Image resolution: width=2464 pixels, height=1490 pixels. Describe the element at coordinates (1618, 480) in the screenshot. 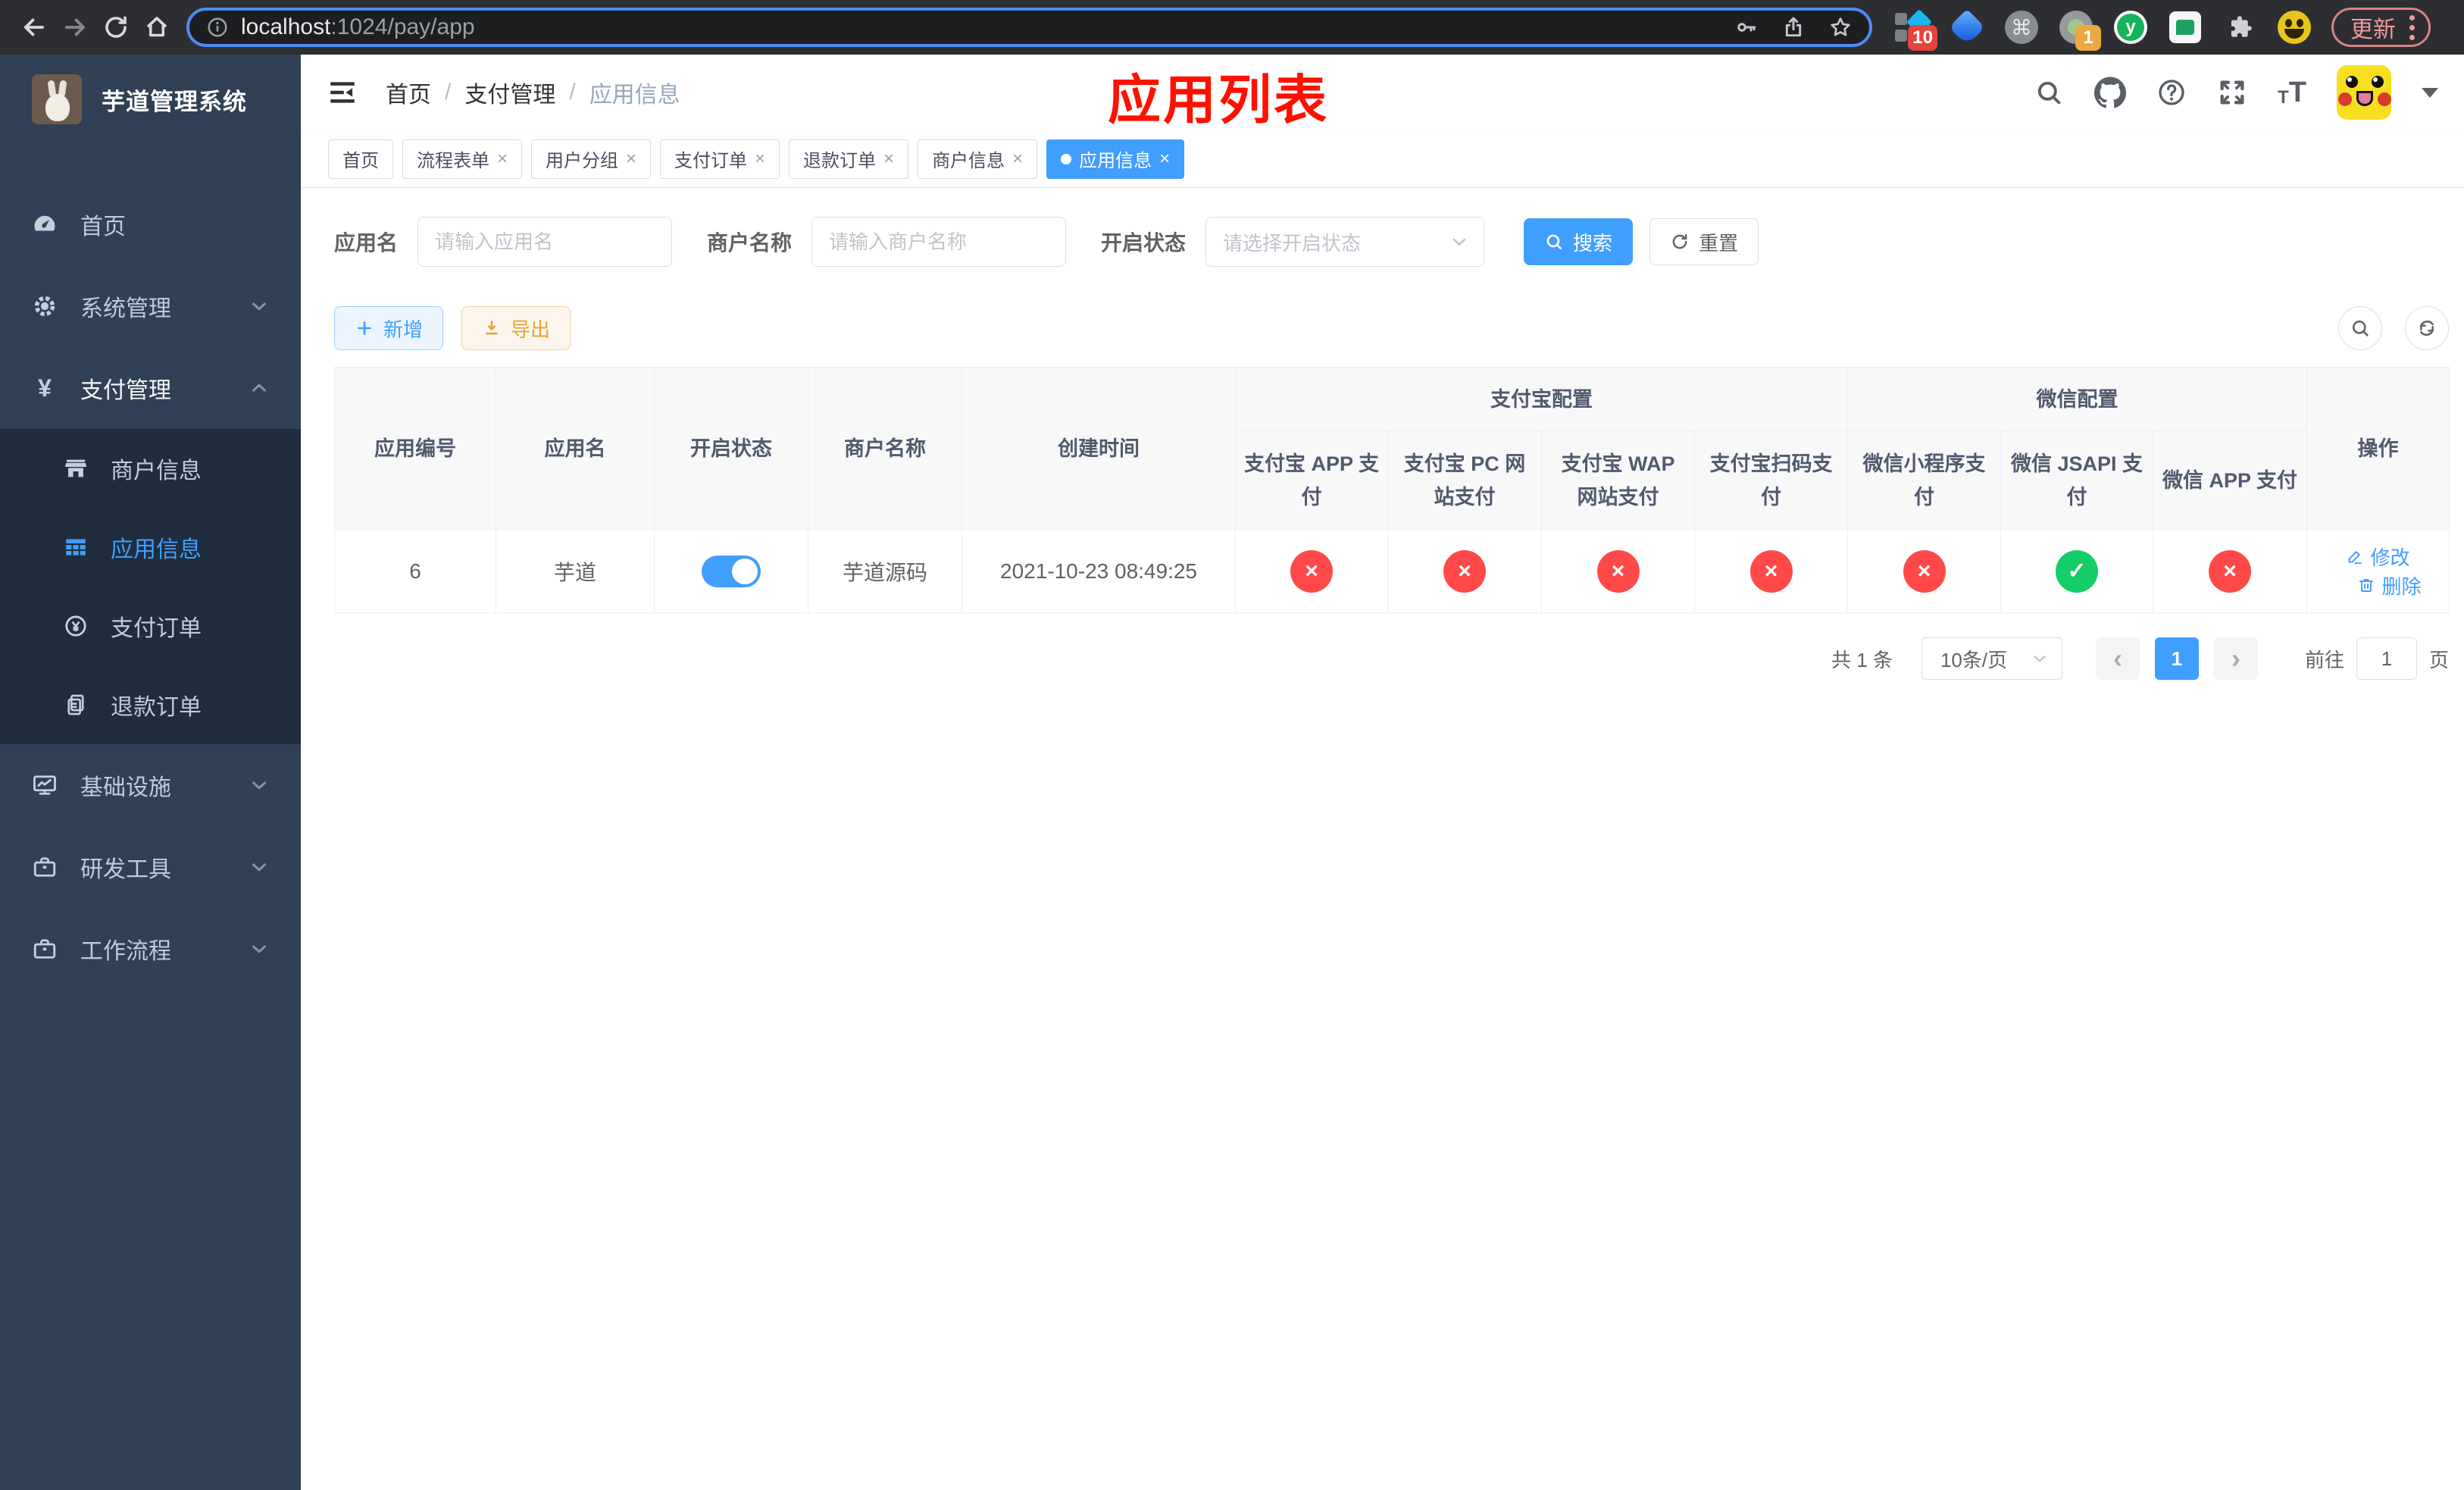

I see `col-header-alipay-wap: 支付宝 WAP 网站支付` at that location.